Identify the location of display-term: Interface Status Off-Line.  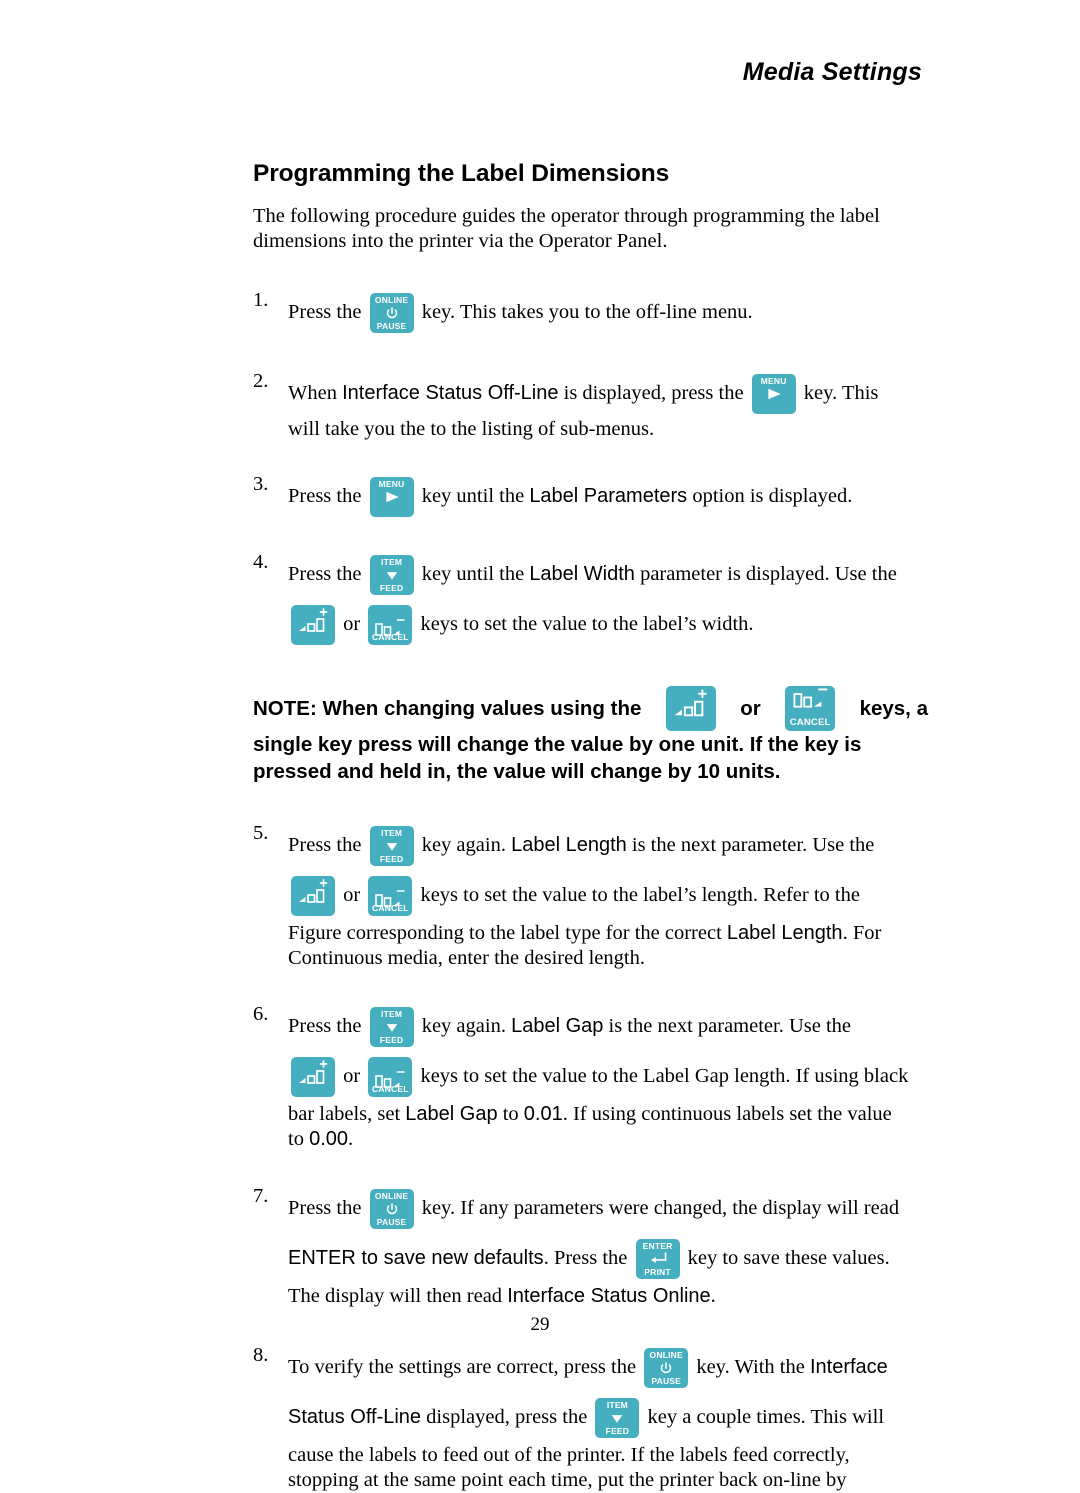
(450, 393).